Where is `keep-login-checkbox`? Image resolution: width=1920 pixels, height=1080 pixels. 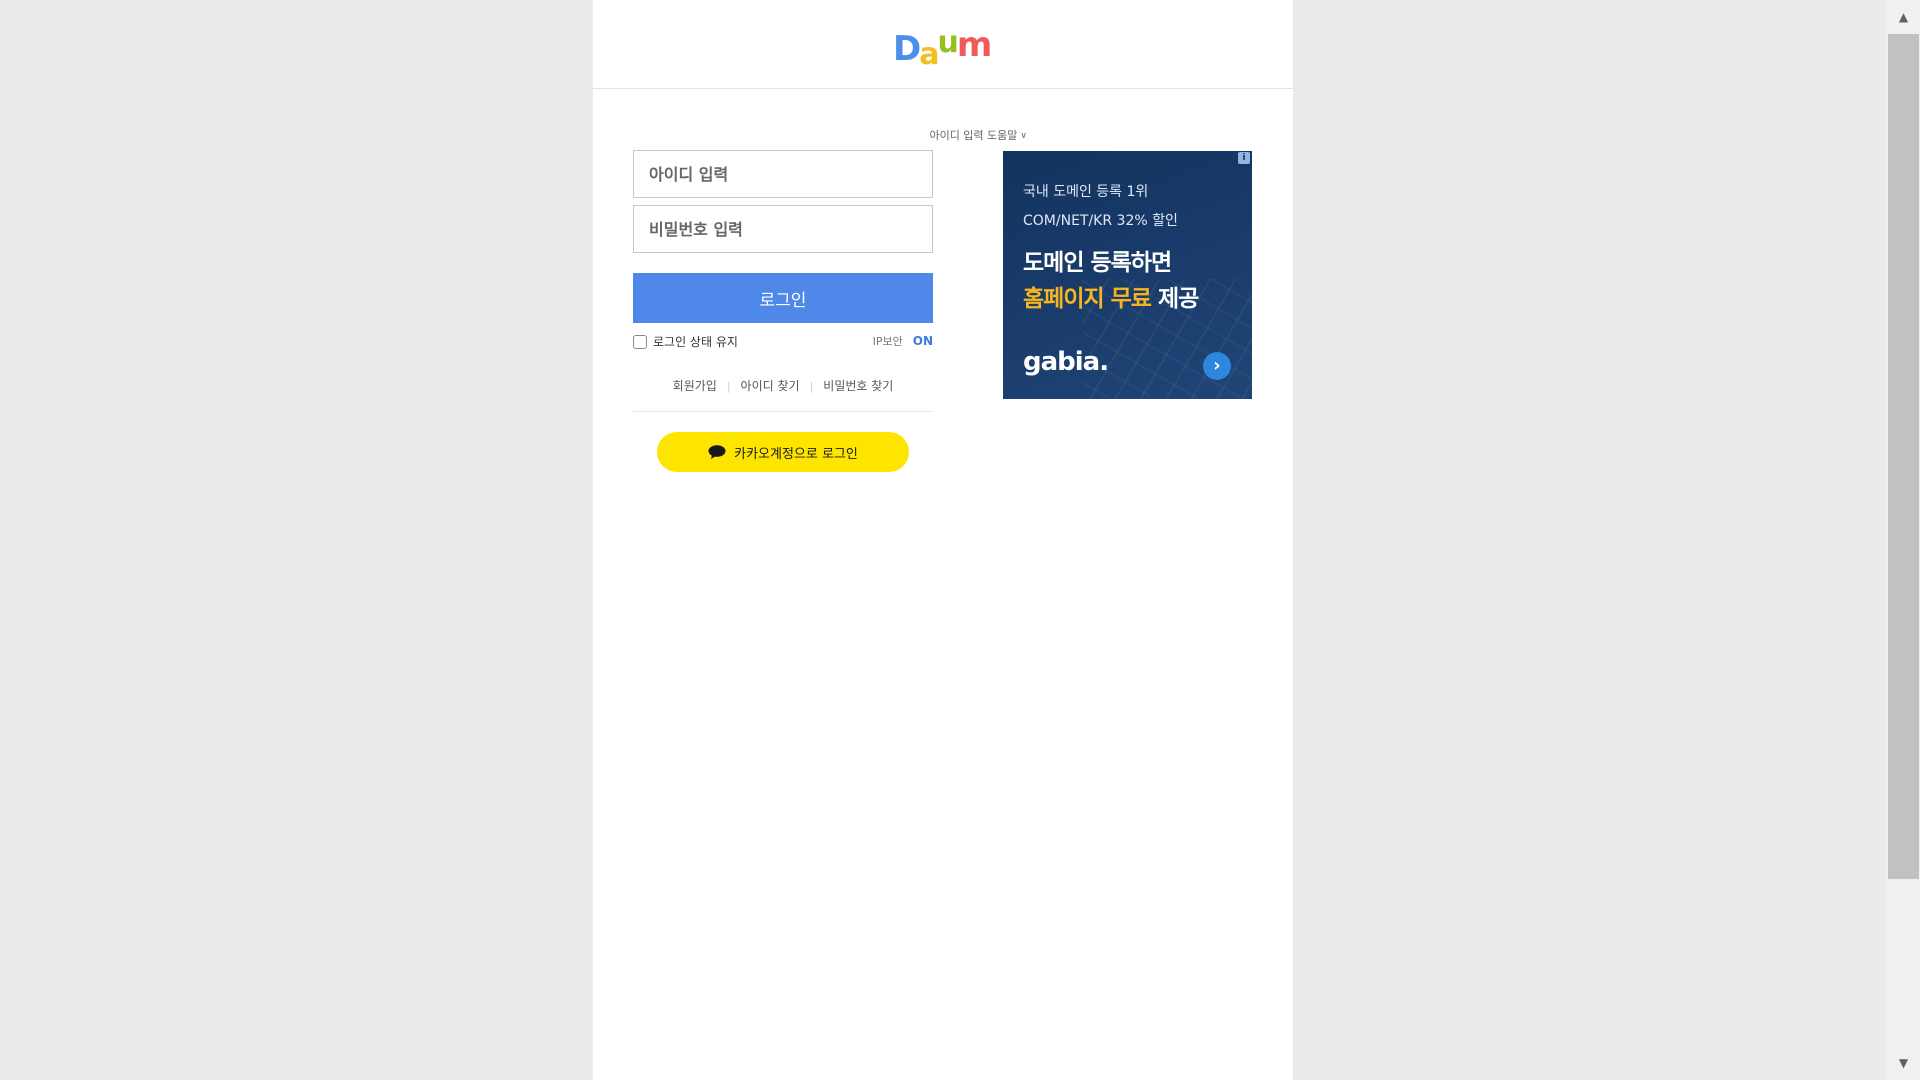 keep-login-checkbox is located at coordinates (640, 341).